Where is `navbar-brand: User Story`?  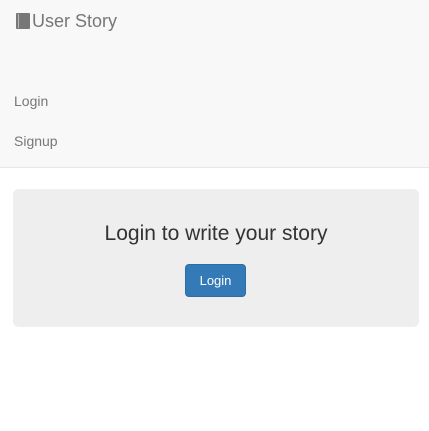 navbar-brand: User Story is located at coordinates (66, 21).